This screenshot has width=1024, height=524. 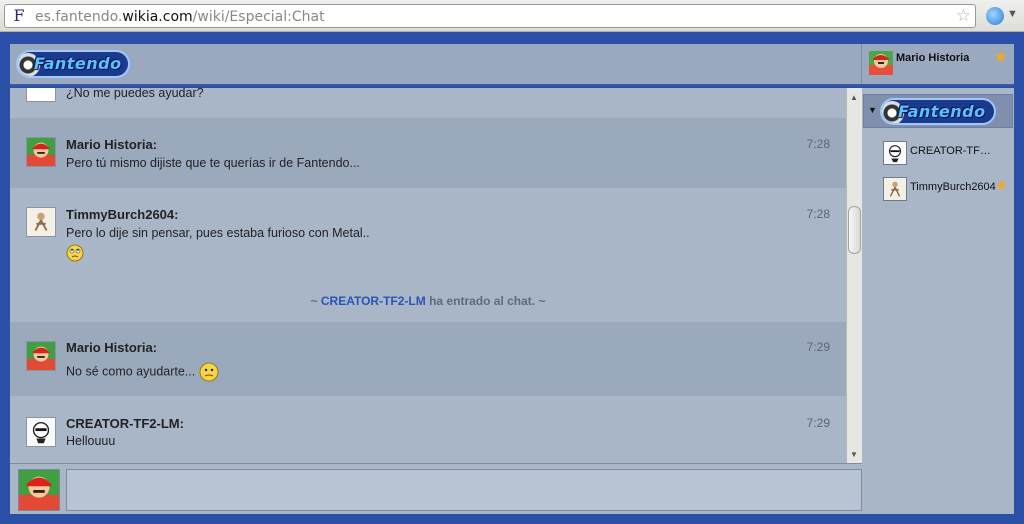 I want to click on chevron-down-icon: ▼, so click(x=1012, y=14).